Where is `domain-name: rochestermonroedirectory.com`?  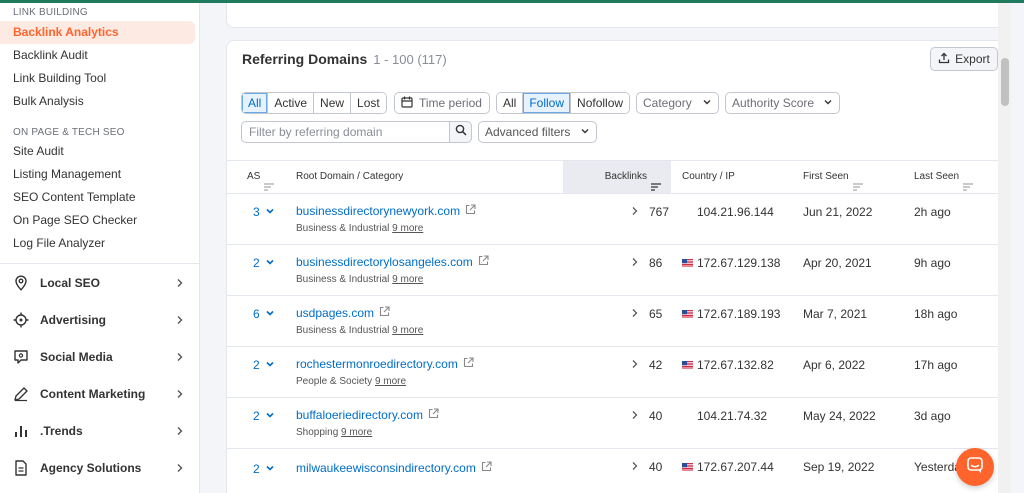
domain-name: rochestermonroedirectory.com is located at coordinates (377, 364).